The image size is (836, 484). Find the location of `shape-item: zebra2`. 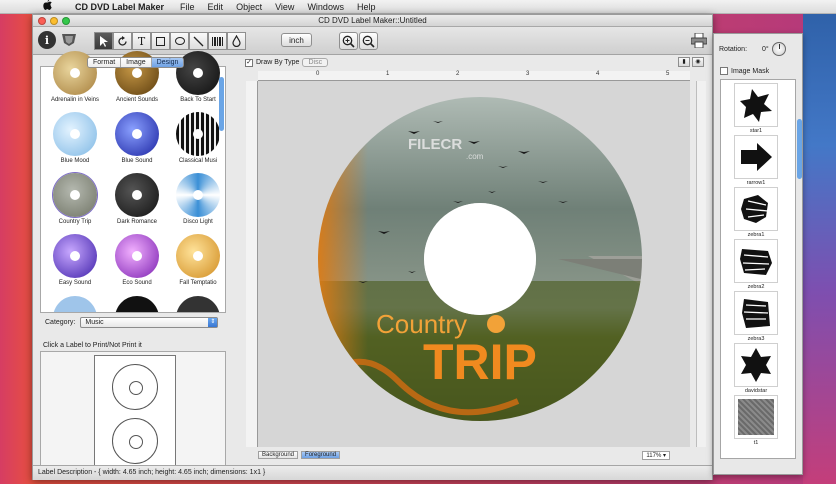

shape-item: zebra2 is located at coordinates (756, 264).